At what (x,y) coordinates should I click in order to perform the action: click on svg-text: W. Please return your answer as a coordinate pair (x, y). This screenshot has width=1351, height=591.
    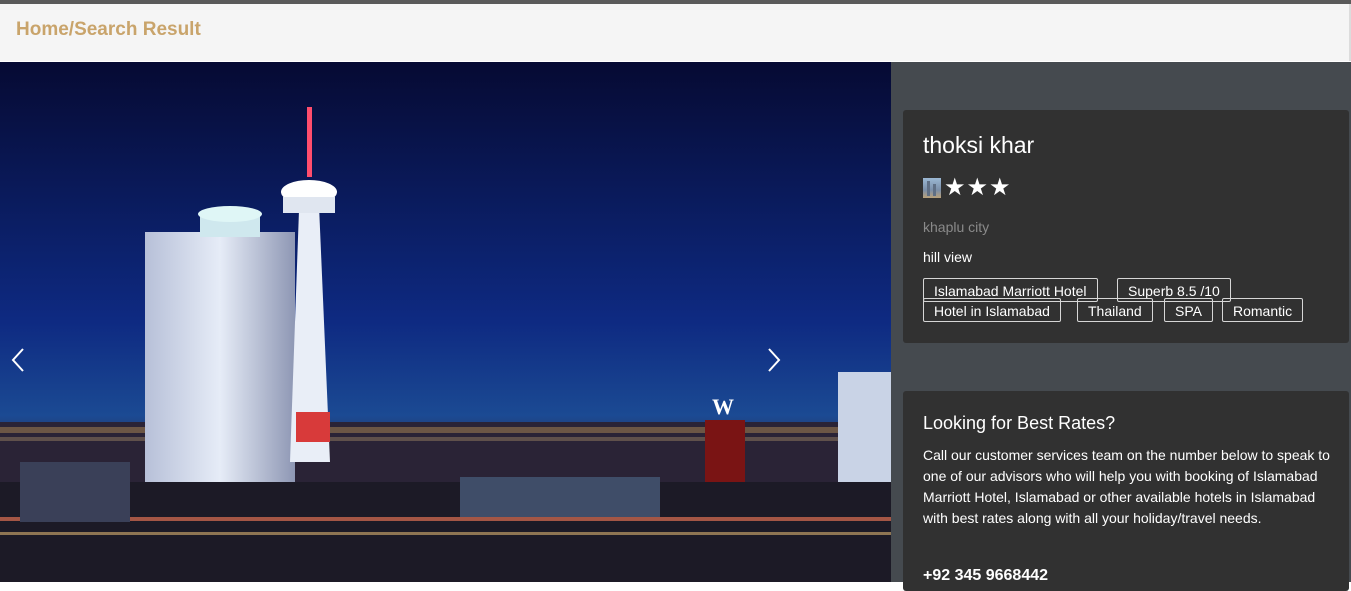
    Looking at the image, I should click on (723, 406).